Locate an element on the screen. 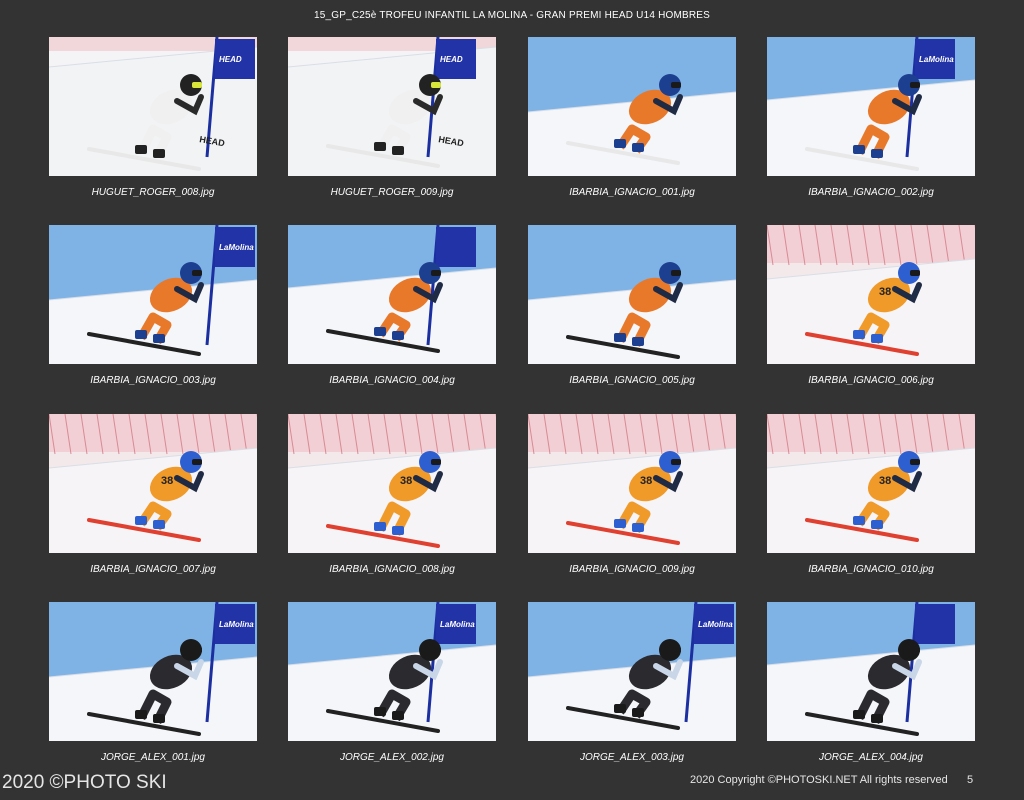 This screenshot has height=800, width=1024. photo-caption: JORGE_ALEX_001.jpg is located at coordinates (153, 757).